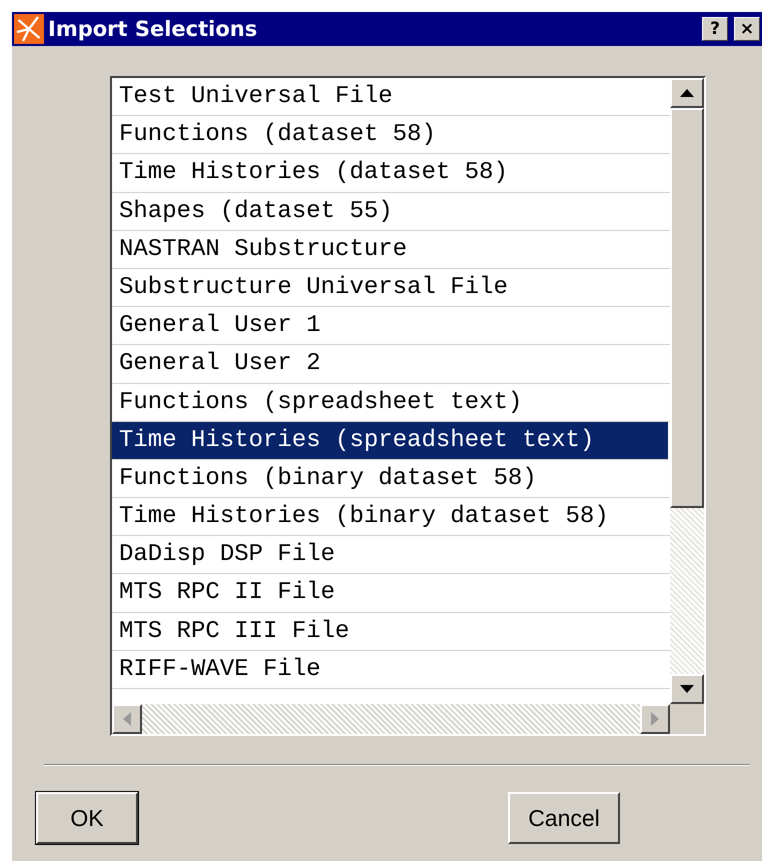  I want to click on list-item: Substructure Universal File, so click(391, 288).